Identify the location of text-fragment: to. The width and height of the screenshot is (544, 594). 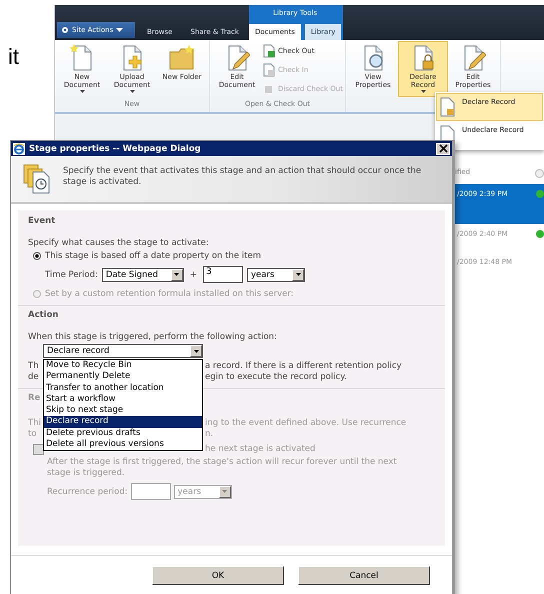
(33, 434).